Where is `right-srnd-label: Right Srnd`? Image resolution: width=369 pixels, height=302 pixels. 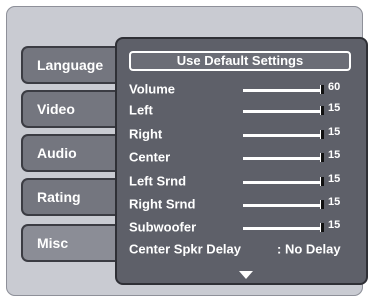 right-srnd-label: Right Srnd is located at coordinates (162, 204).